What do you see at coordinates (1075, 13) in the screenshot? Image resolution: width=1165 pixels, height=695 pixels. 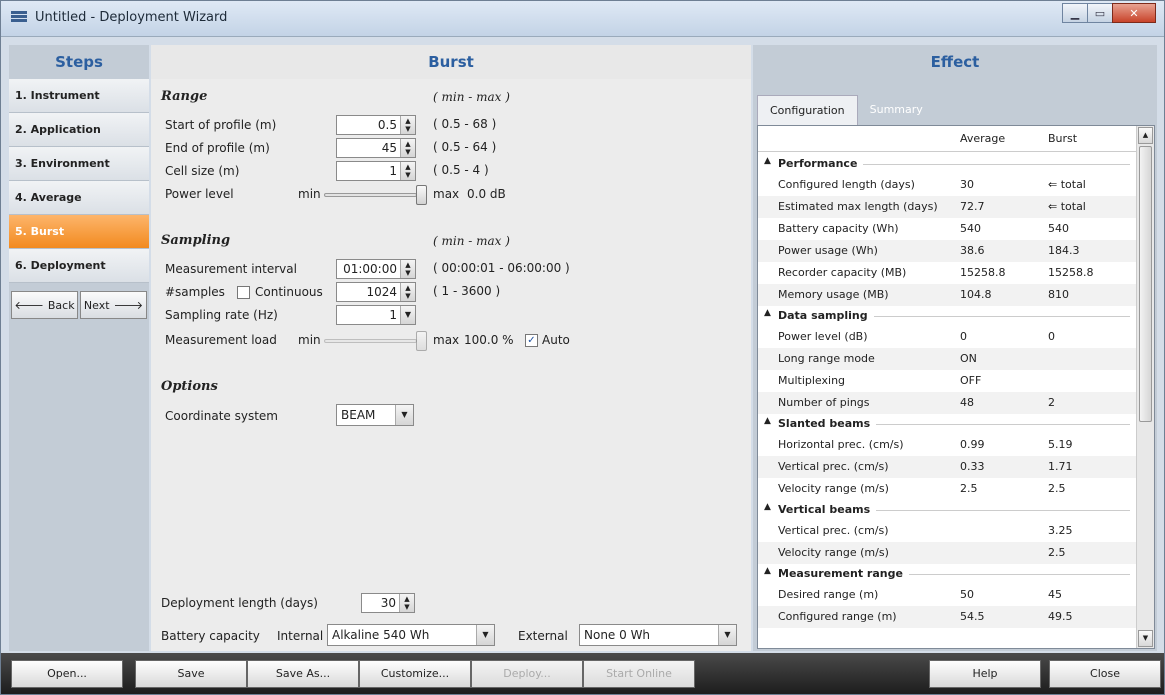 I see `minimize-button: ▁` at bounding box center [1075, 13].